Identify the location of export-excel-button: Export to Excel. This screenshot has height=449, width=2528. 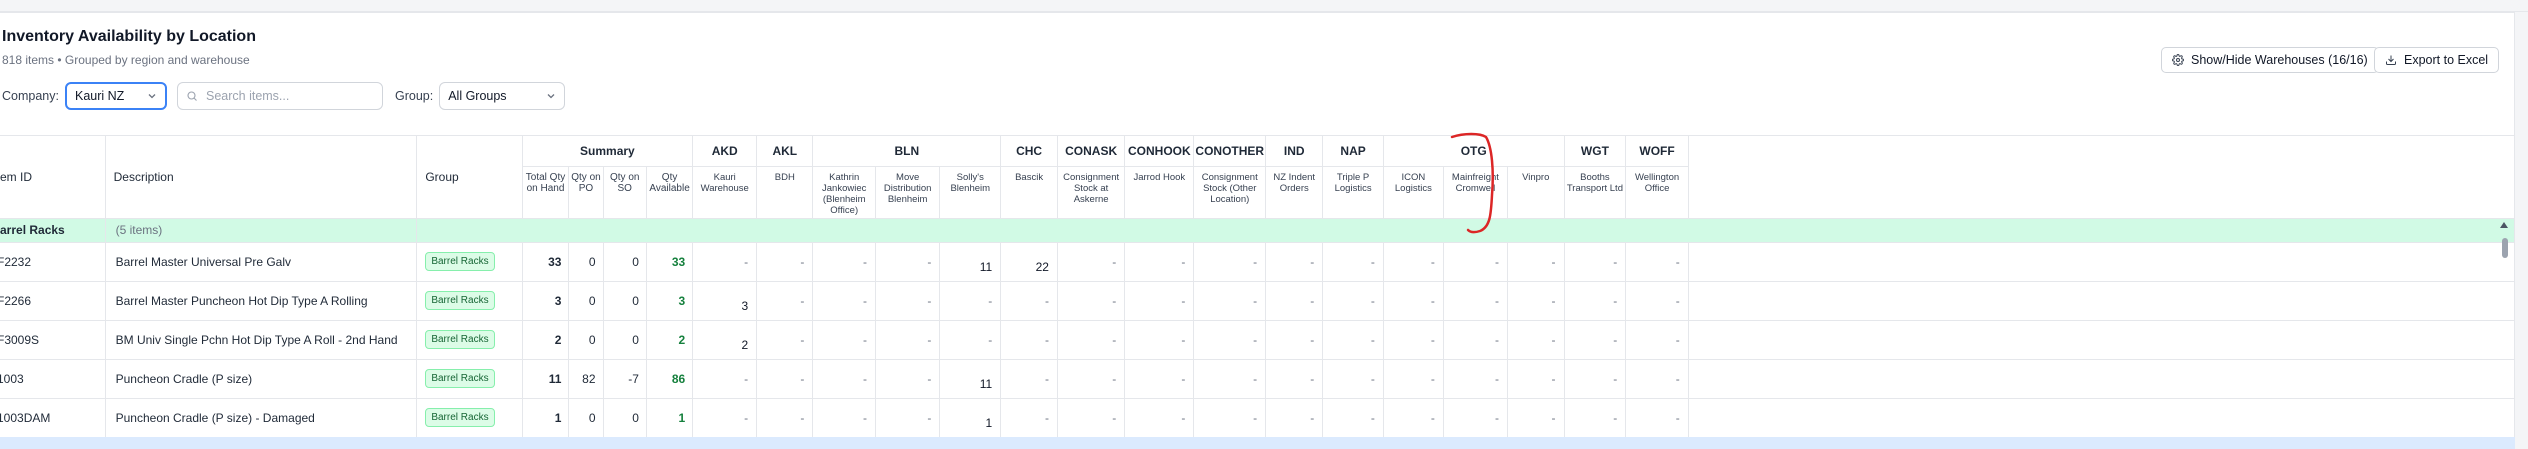
(2437, 60).